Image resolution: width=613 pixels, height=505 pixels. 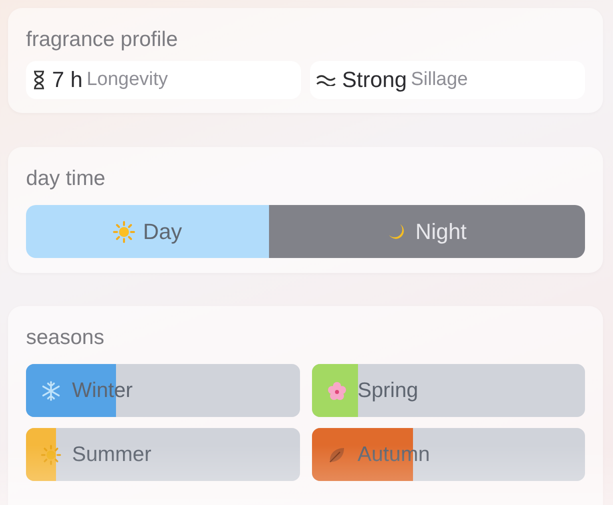 I want to click on blossom-icon, so click(x=336, y=390).